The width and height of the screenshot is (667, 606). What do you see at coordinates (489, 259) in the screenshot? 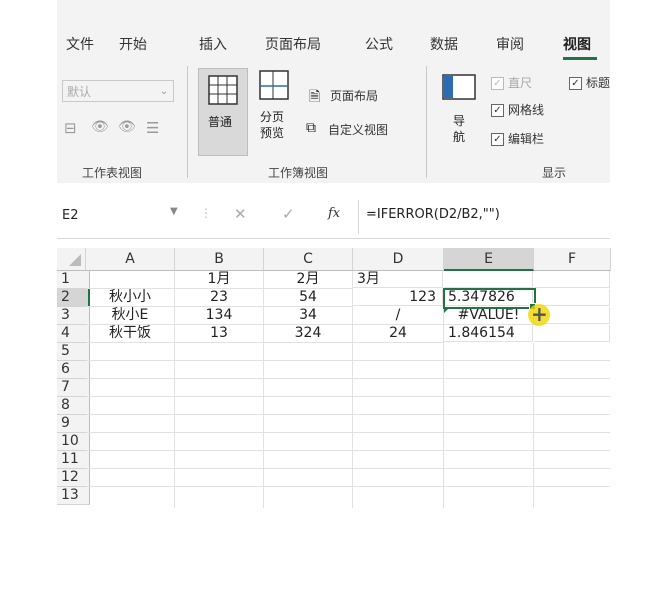
I see `column-header-e: E` at bounding box center [489, 259].